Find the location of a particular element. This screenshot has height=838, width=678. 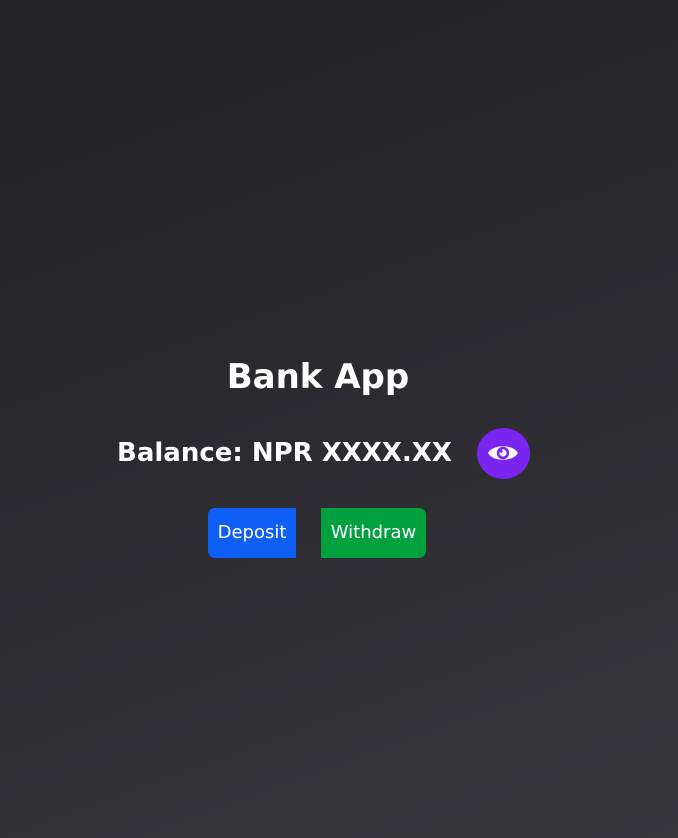

eye-icon is located at coordinates (503, 453).